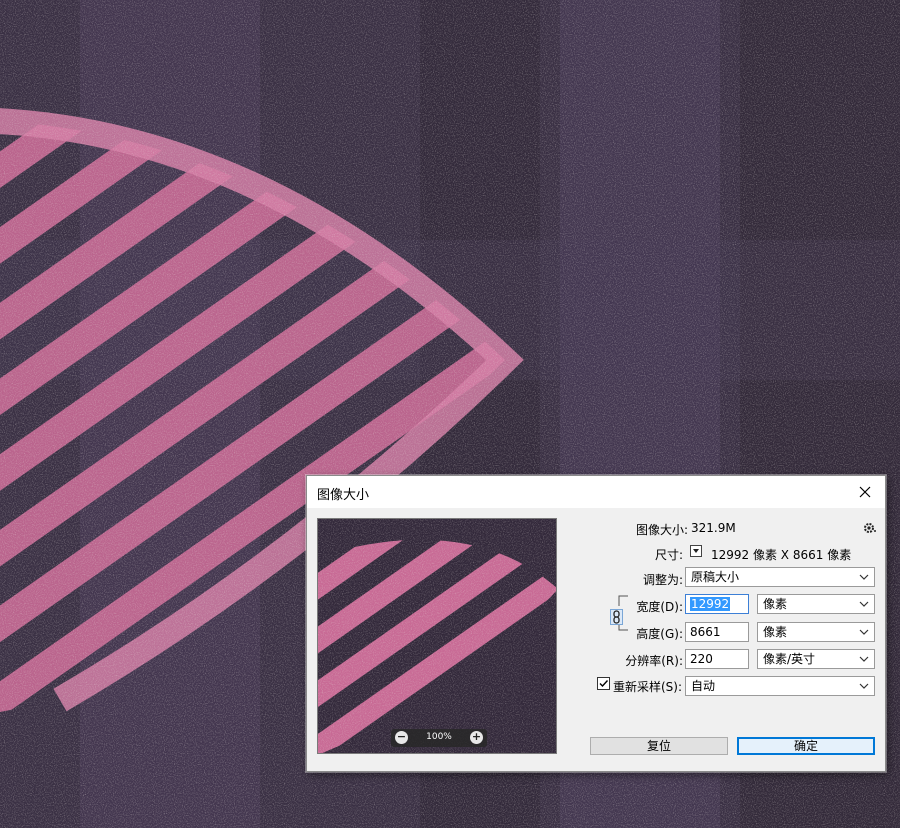  I want to click on fit-to-value: 原稿大小, so click(715, 577).